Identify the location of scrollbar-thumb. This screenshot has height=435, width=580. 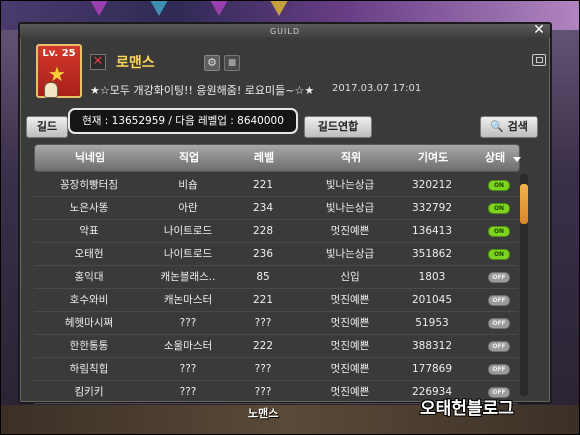
(524, 204).